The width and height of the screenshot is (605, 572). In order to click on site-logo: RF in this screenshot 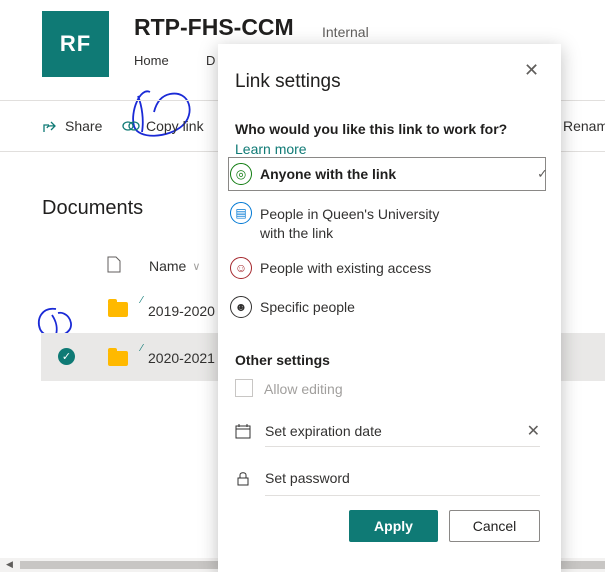, I will do `click(75, 44)`.